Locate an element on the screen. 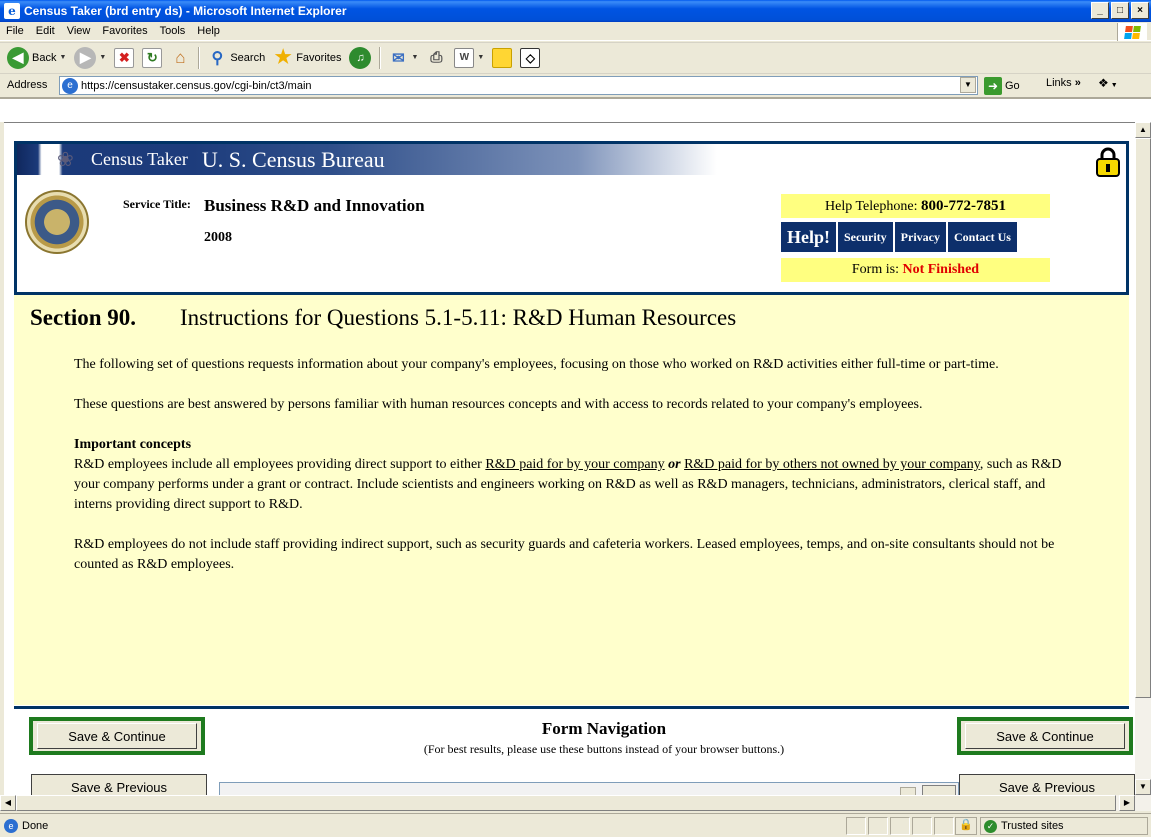  privacy-link: Privacy is located at coordinates (920, 237).